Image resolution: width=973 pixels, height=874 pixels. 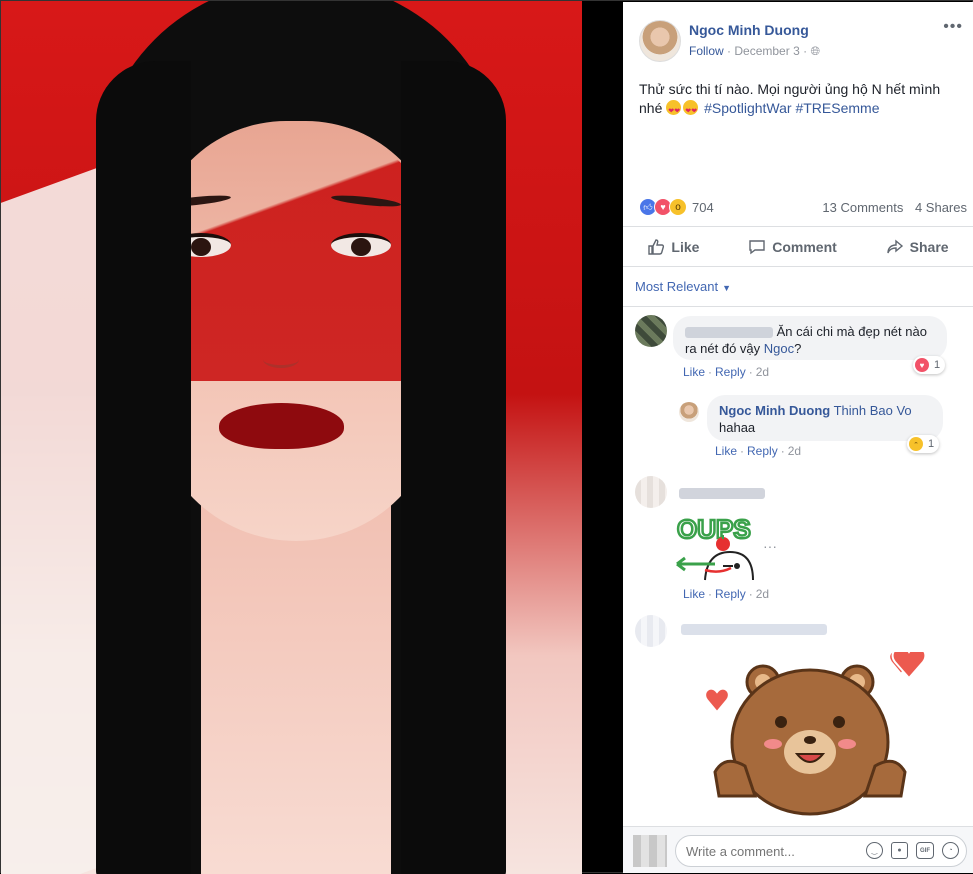 I want to click on engagement-counts: 13 Comments 4 Shares, so click(x=890, y=207).